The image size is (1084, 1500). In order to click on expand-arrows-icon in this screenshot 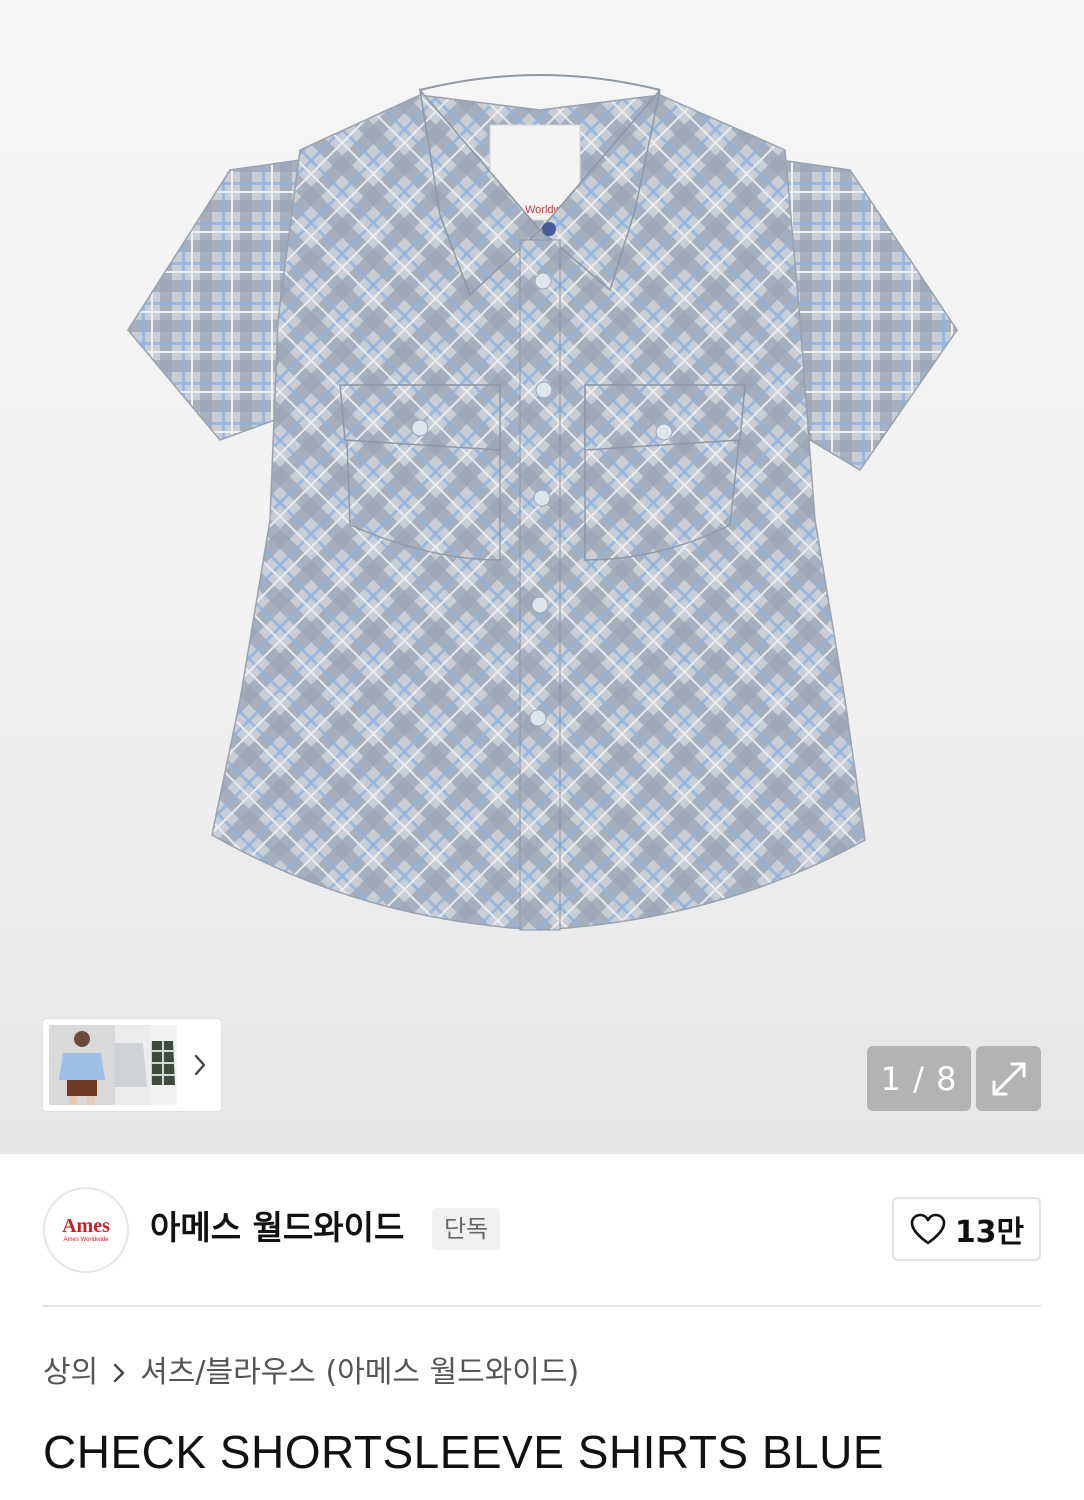, I will do `click(1008, 1078)`.